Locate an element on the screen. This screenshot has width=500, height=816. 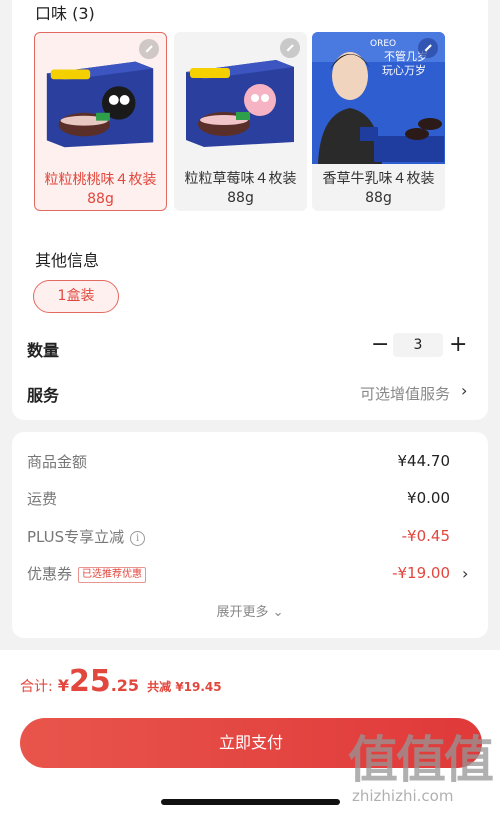
flavor-label: 香草牛乳味４枚装88g is located at coordinates (378, 188).